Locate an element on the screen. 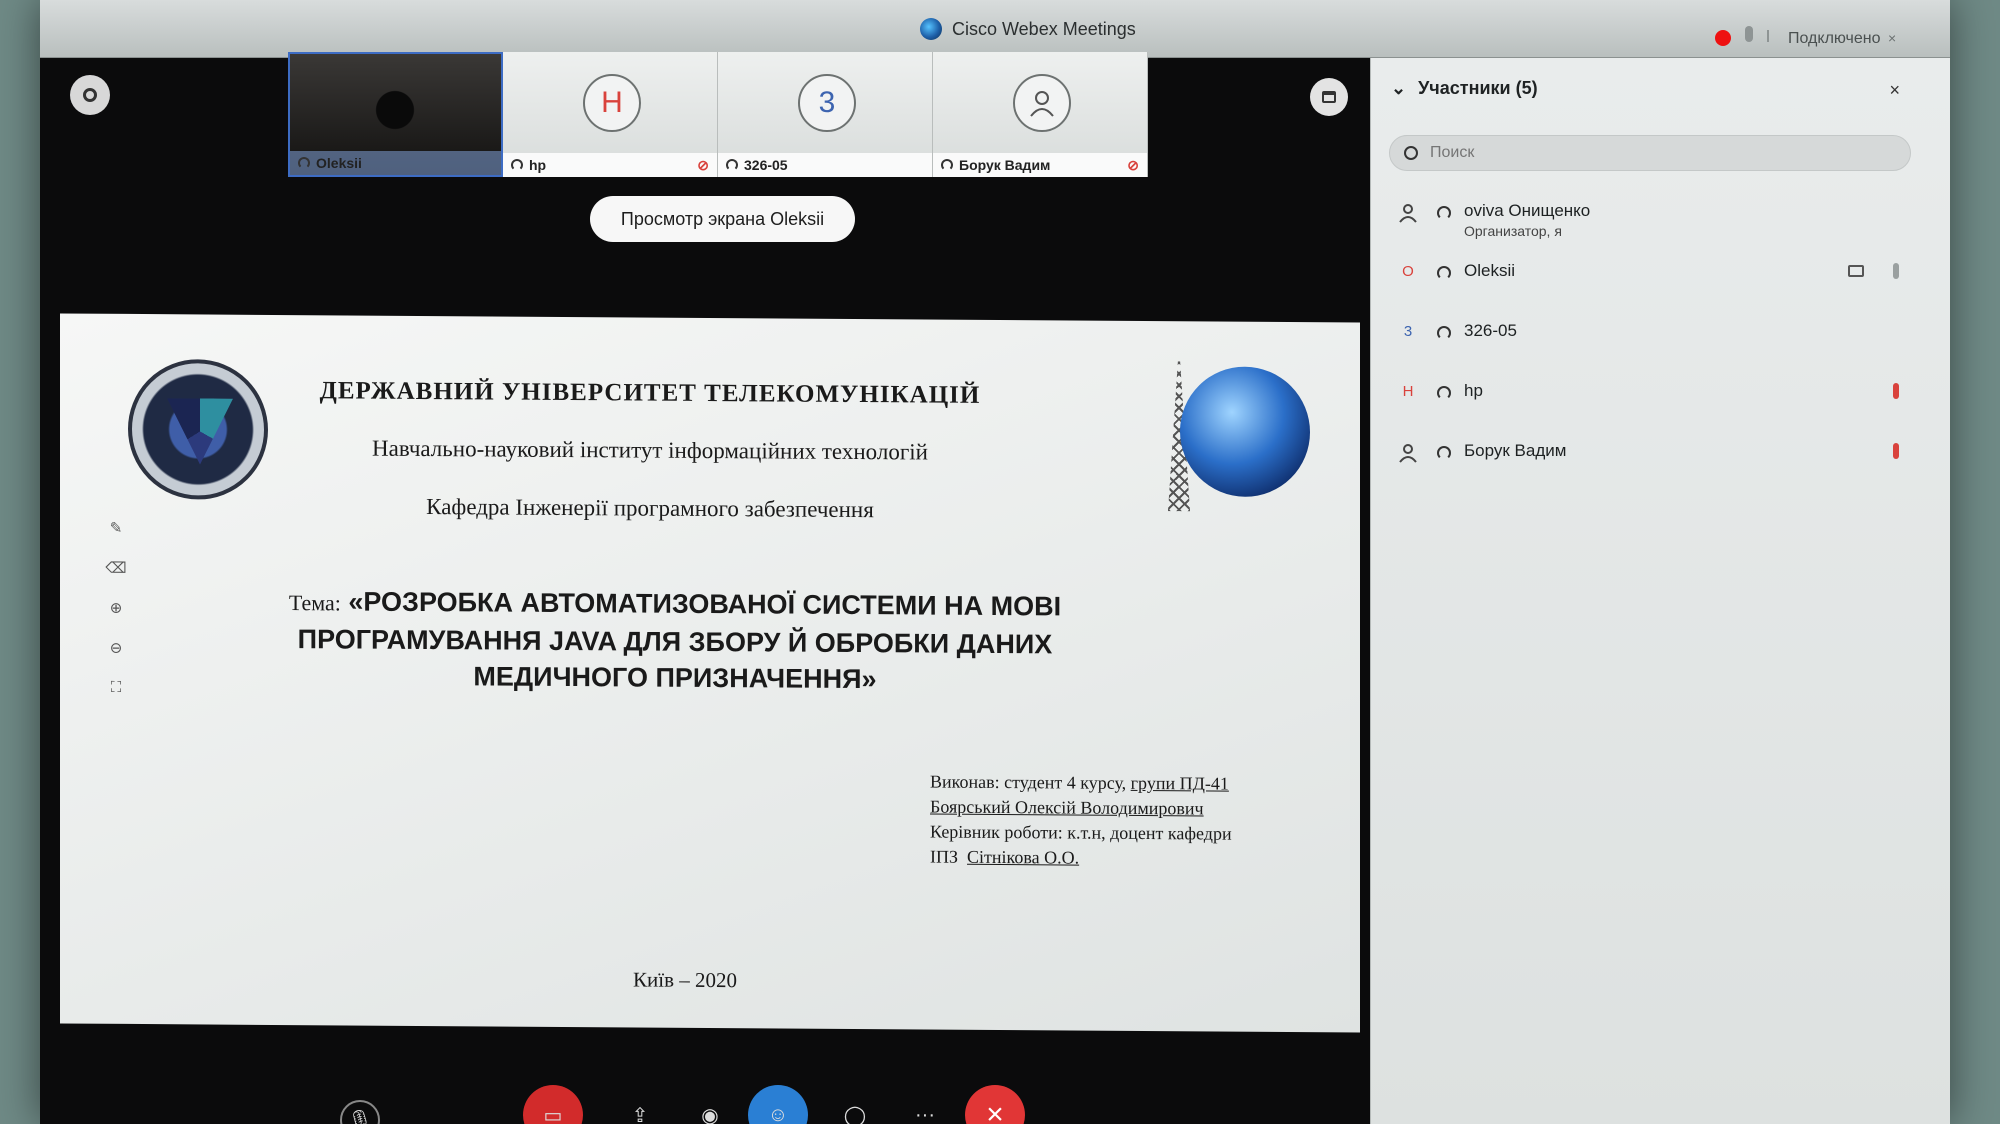 The width and height of the screenshot is (2000, 1124). mute-button: 🎙 is located at coordinates (360, 1112).